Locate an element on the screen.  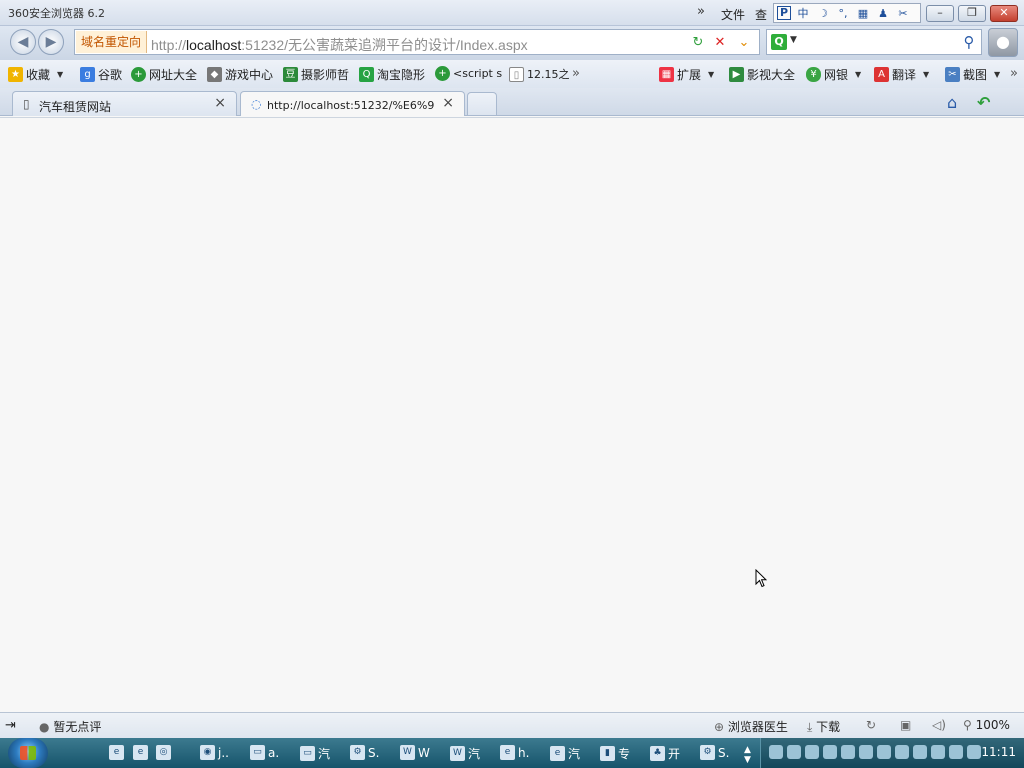
stop-icon: ✕ is located at coordinates (720, 43).